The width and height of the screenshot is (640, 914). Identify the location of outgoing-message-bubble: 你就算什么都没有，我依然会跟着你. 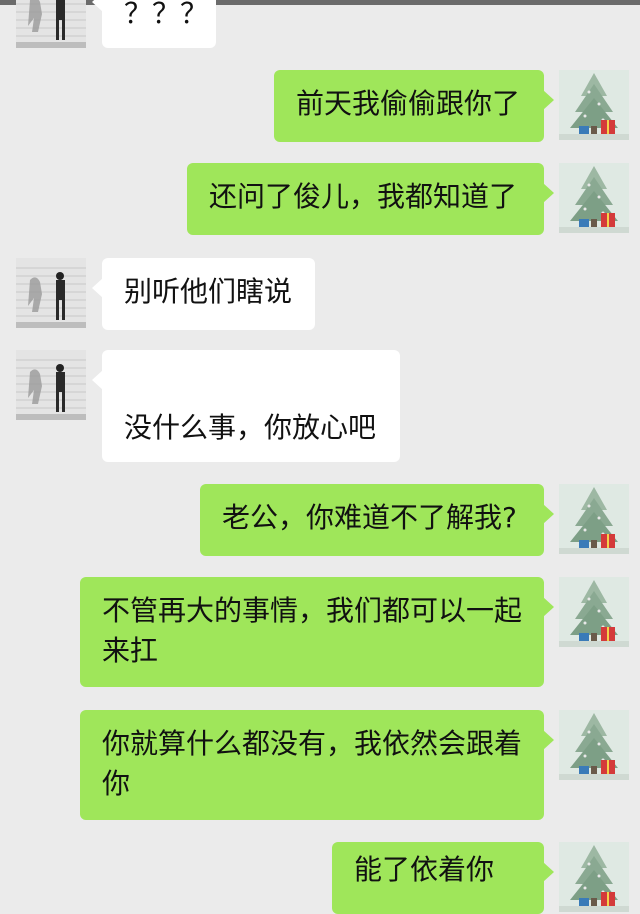
(317, 765).